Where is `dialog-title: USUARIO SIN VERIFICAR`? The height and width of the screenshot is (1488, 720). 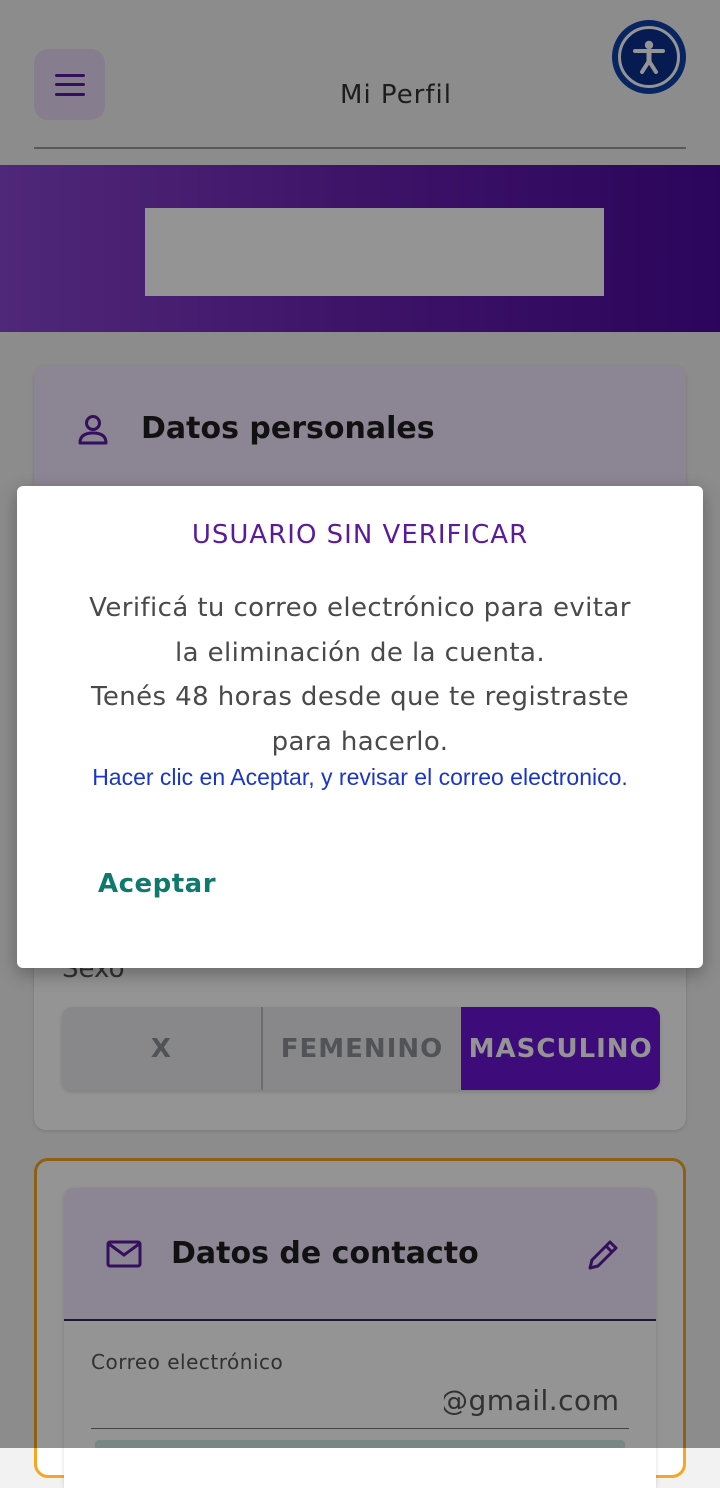
dialog-title: USUARIO SIN VERIFICAR is located at coordinates (360, 535).